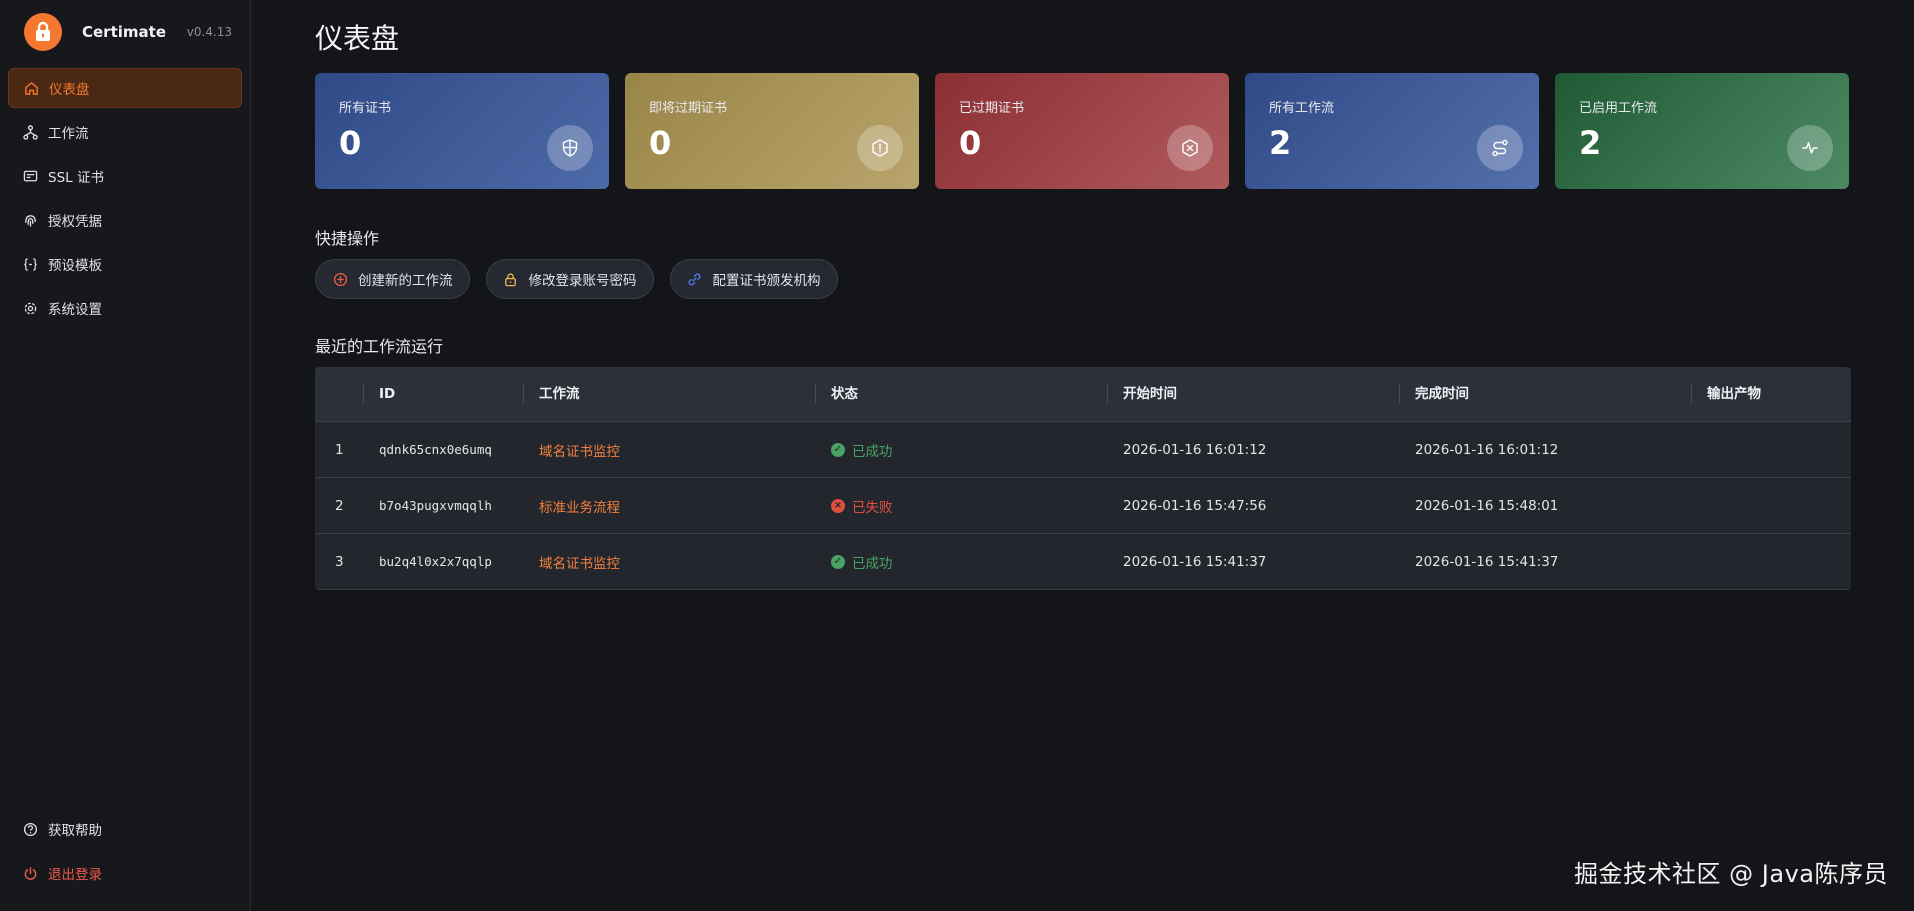 The width and height of the screenshot is (1914, 911). I want to click on column-header-start-time: 开始时间, so click(1253, 394).